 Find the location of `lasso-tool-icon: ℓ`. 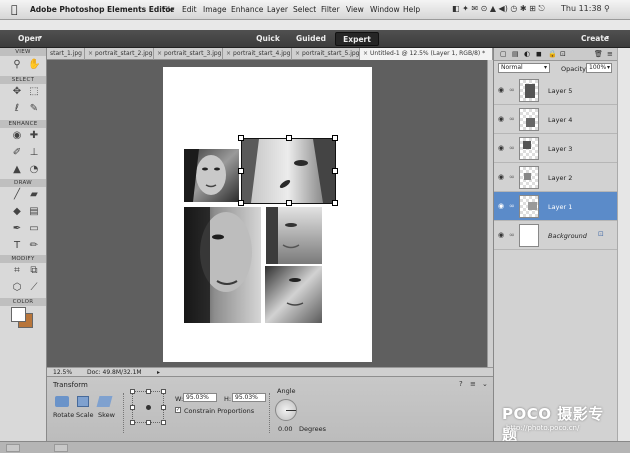

lasso-tool-icon: ℓ is located at coordinates (17, 109).